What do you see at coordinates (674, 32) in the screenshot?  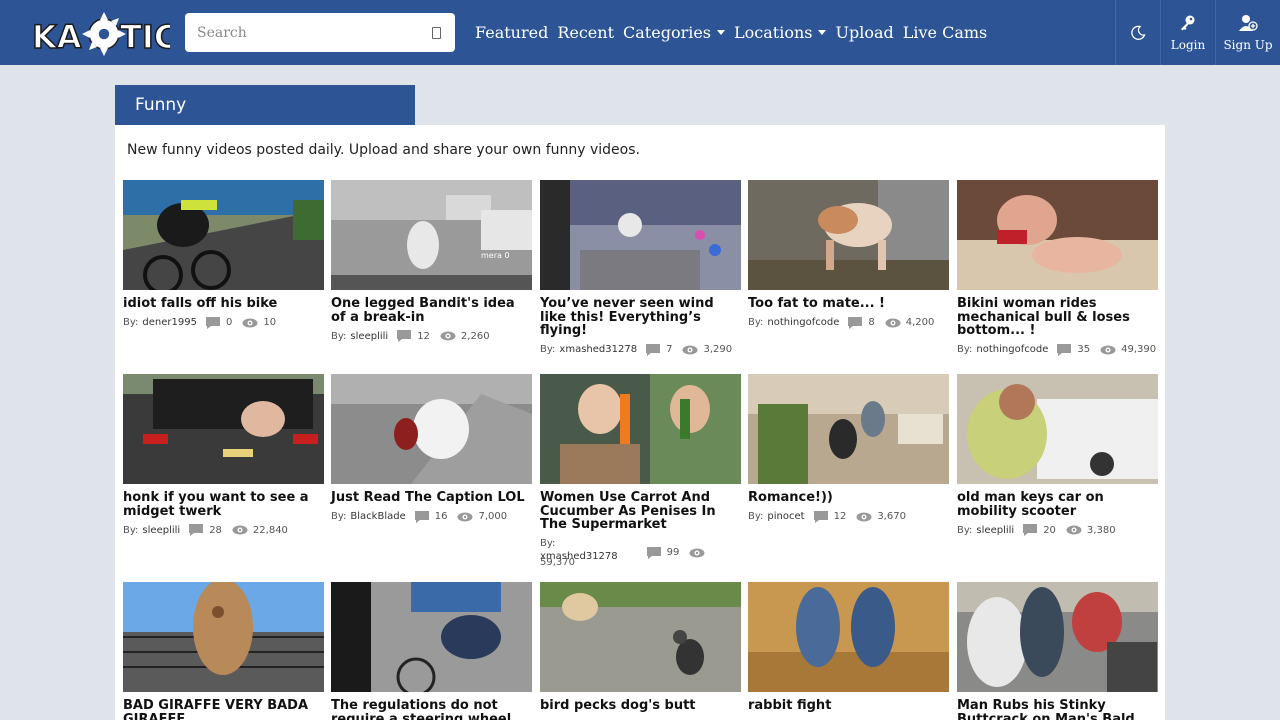 I see `nav-categories: Categories` at bounding box center [674, 32].